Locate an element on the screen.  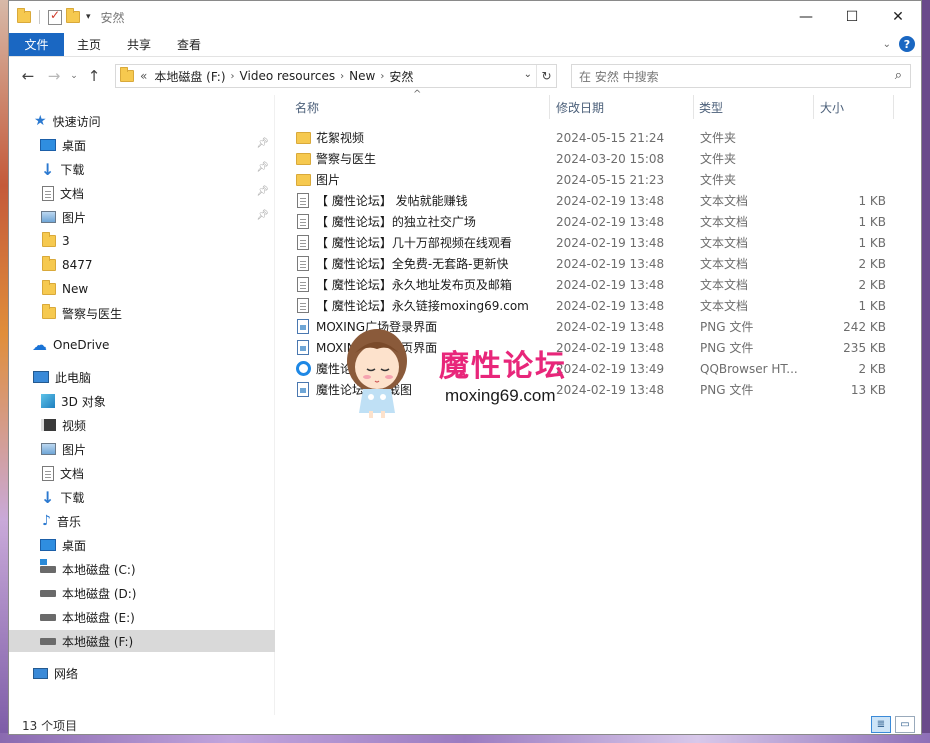
sidebar-item-pc-downloads: ↓ 下载 is located at coordinates (142, 497).